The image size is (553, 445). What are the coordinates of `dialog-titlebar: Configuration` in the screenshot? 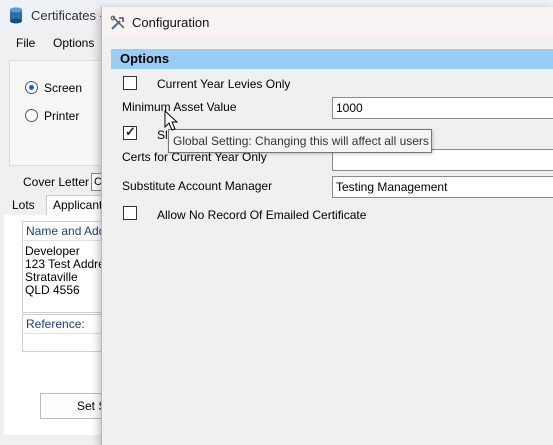 It's located at (327, 22).